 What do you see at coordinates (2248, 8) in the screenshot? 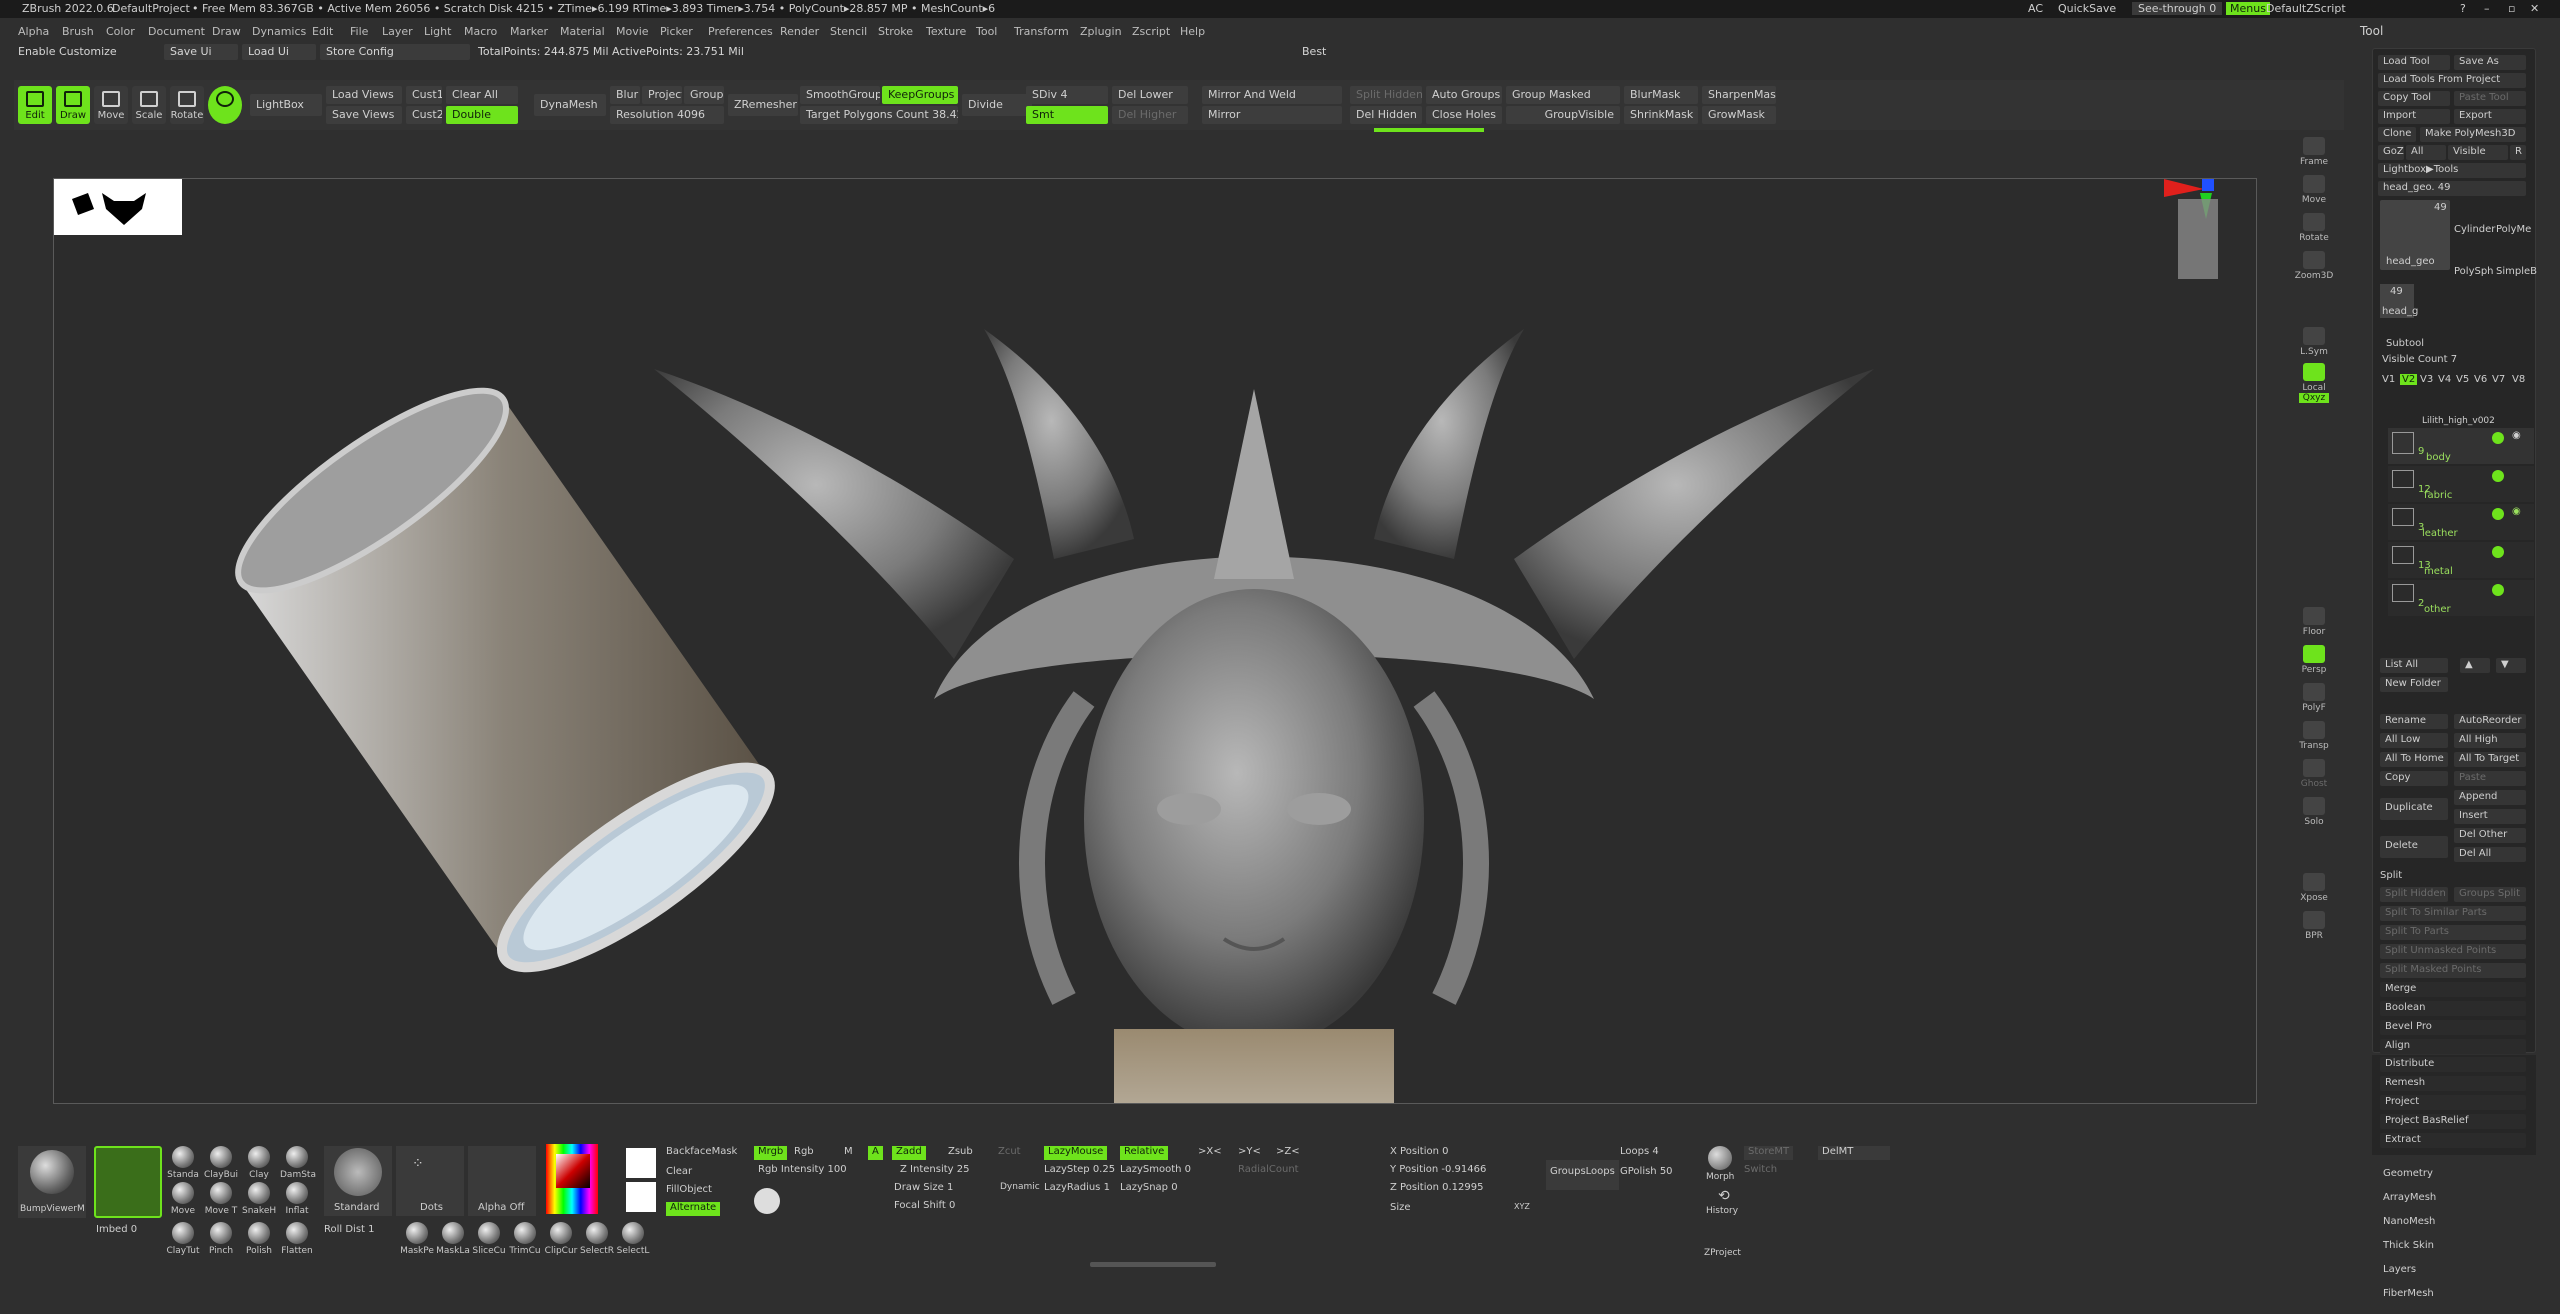
I see `menus-toggle: Menus` at bounding box center [2248, 8].